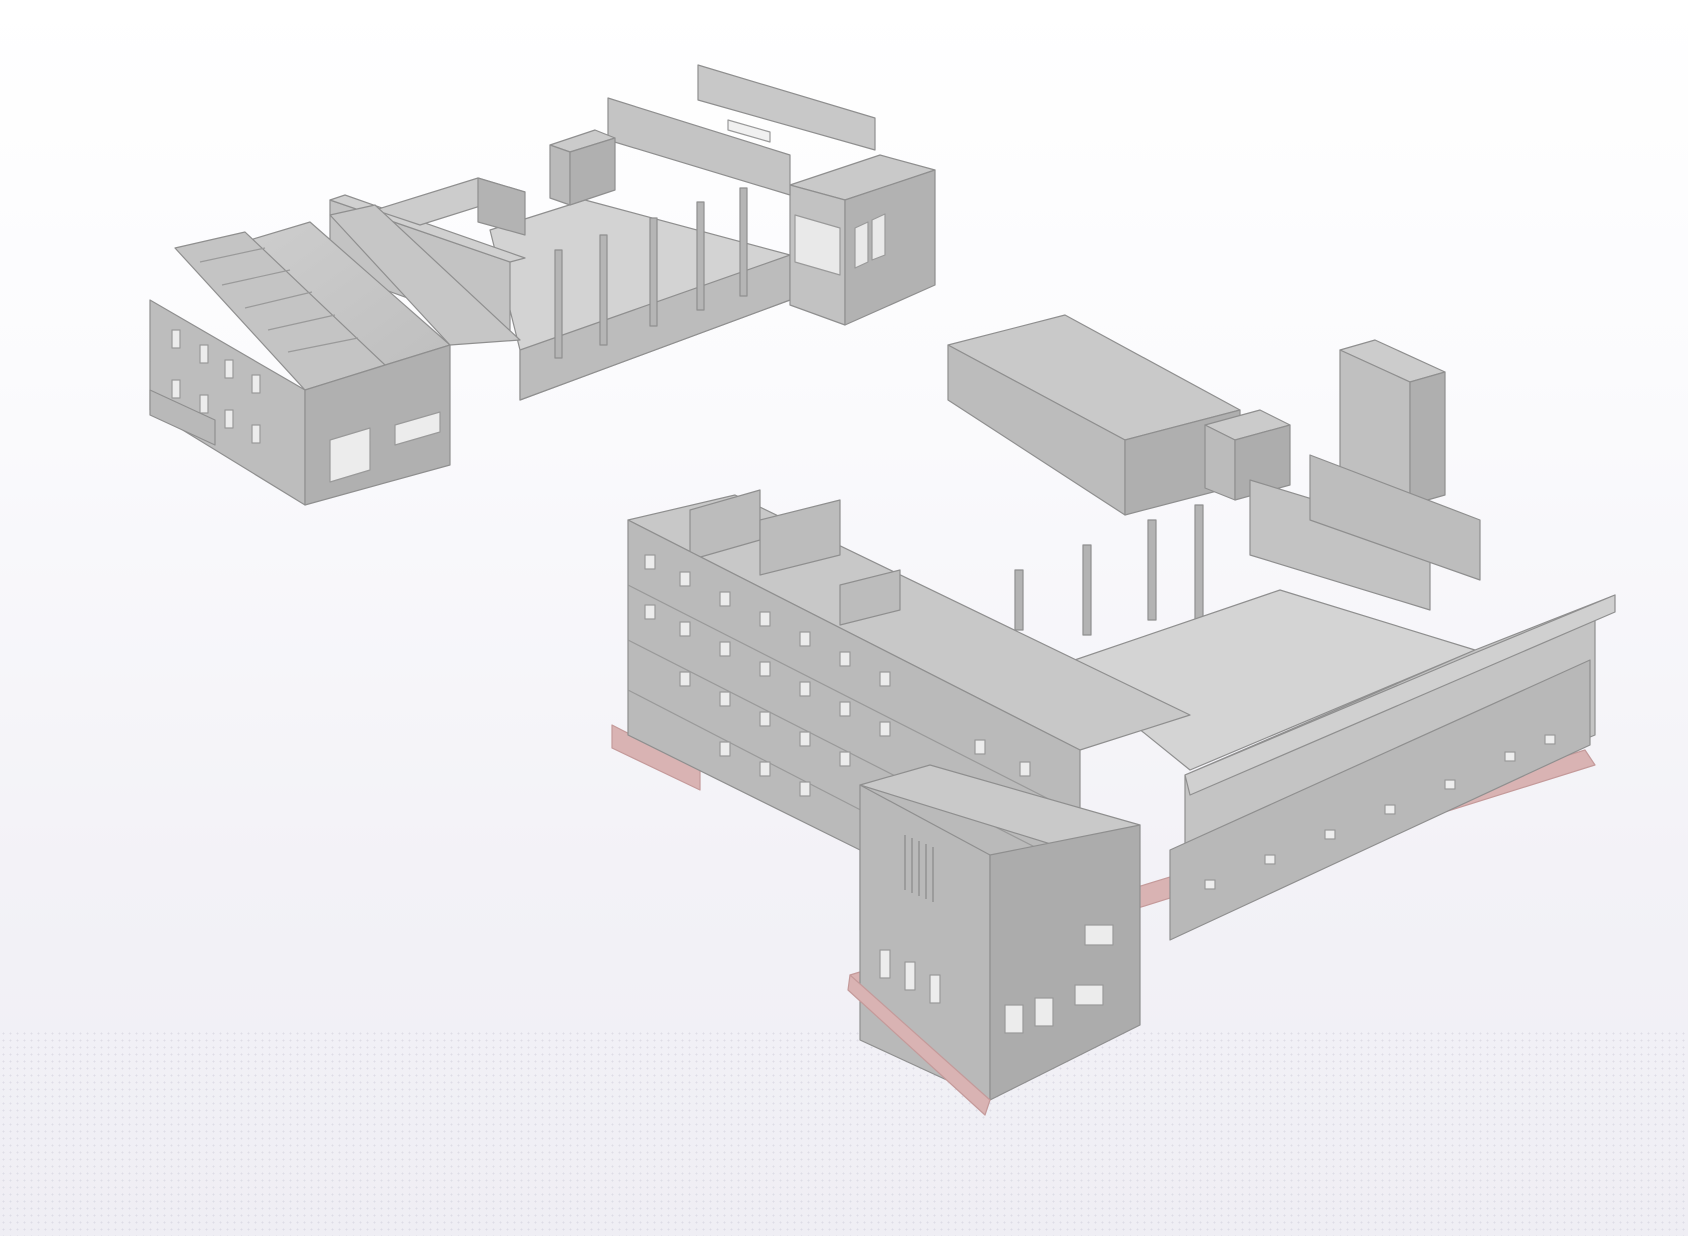  Describe the element at coordinates (1065, 962) in the screenshot. I see `corner-block-side` at that location.